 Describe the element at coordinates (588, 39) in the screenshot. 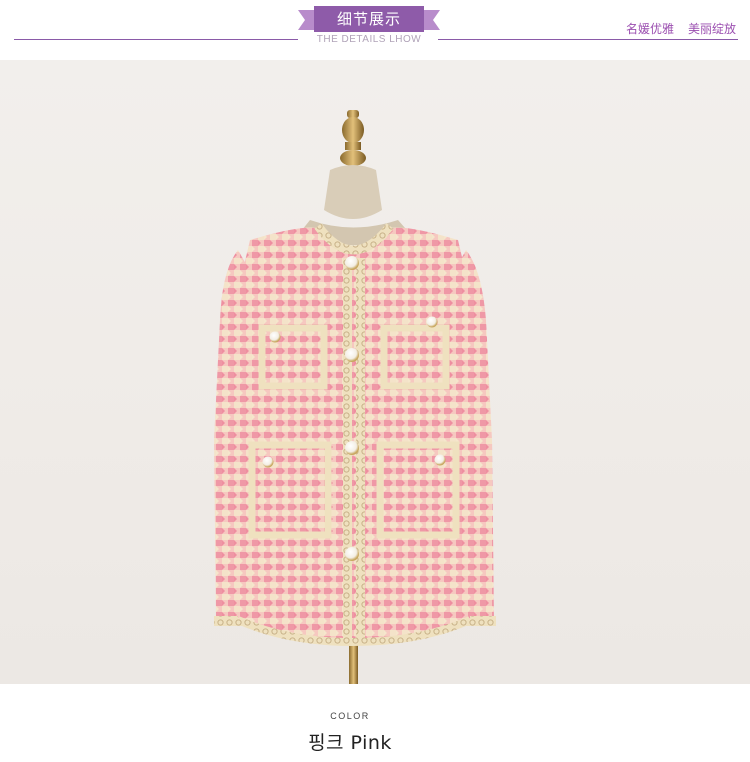

I see `header-divider-right` at that location.